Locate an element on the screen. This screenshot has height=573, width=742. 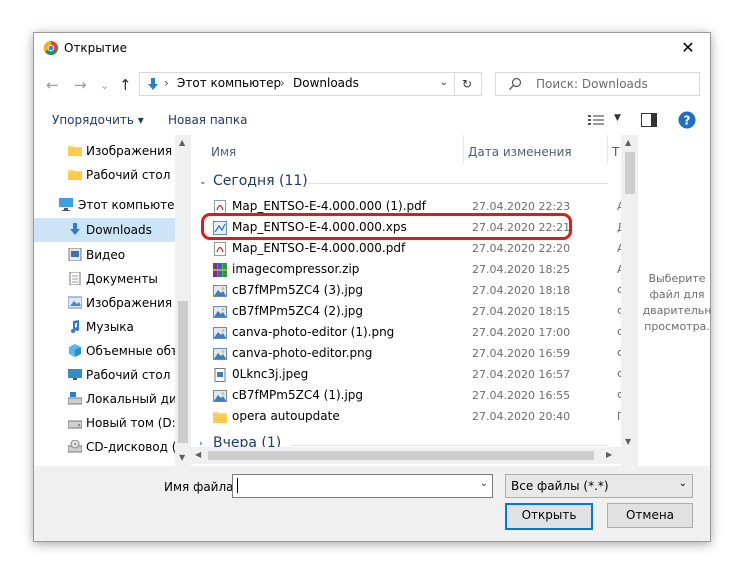
file-row: canva-photo-editor.png27.04.2020 16:59Ф is located at coordinates (406, 353).